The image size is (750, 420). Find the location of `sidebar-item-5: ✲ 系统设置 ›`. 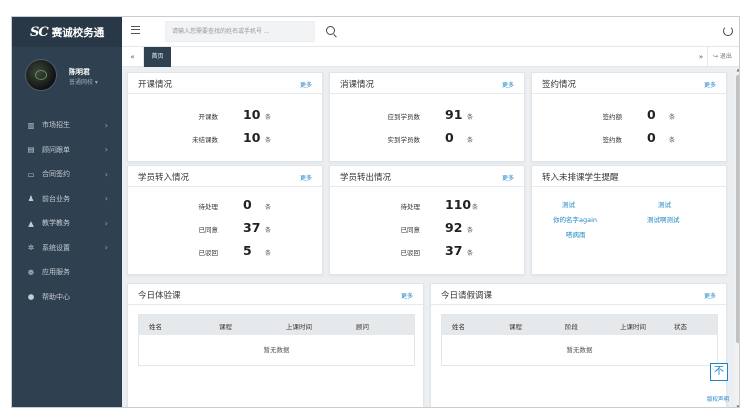

sidebar-item-5: ✲ 系统设置 › is located at coordinates (67, 248).